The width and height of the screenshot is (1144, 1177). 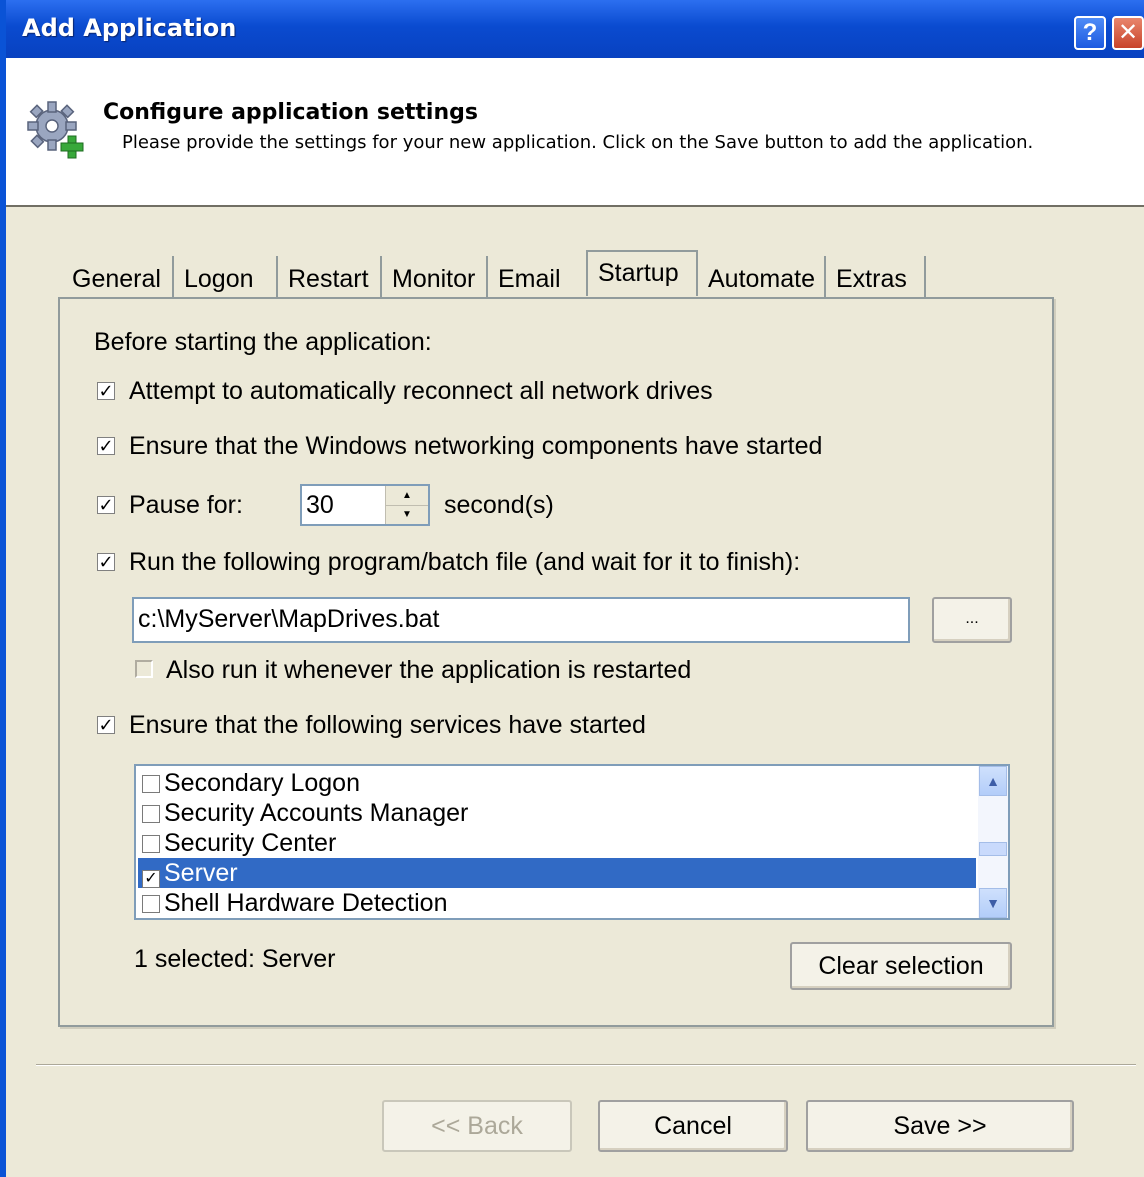 What do you see at coordinates (106, 562) in the screenshot?
I see `run-program-checkbox: ✓` at bounding box center [106, 562].